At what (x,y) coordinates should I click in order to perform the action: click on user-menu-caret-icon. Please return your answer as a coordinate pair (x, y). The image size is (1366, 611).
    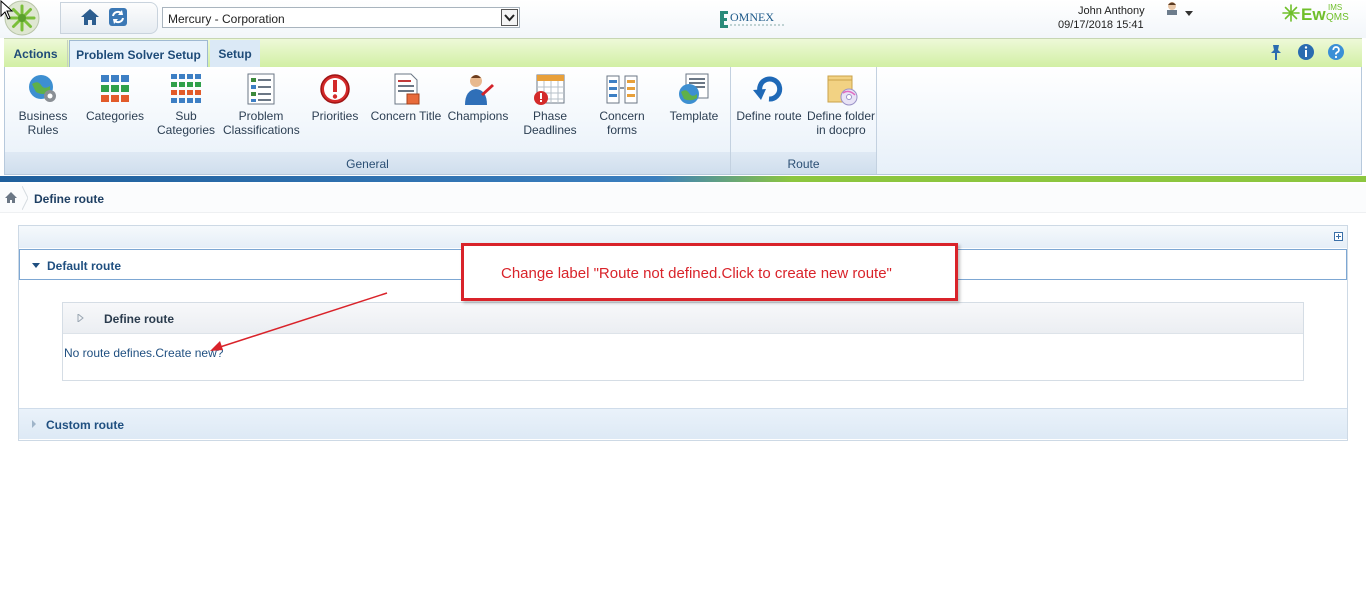
    Looking at the image, I should click on (1189, 13).